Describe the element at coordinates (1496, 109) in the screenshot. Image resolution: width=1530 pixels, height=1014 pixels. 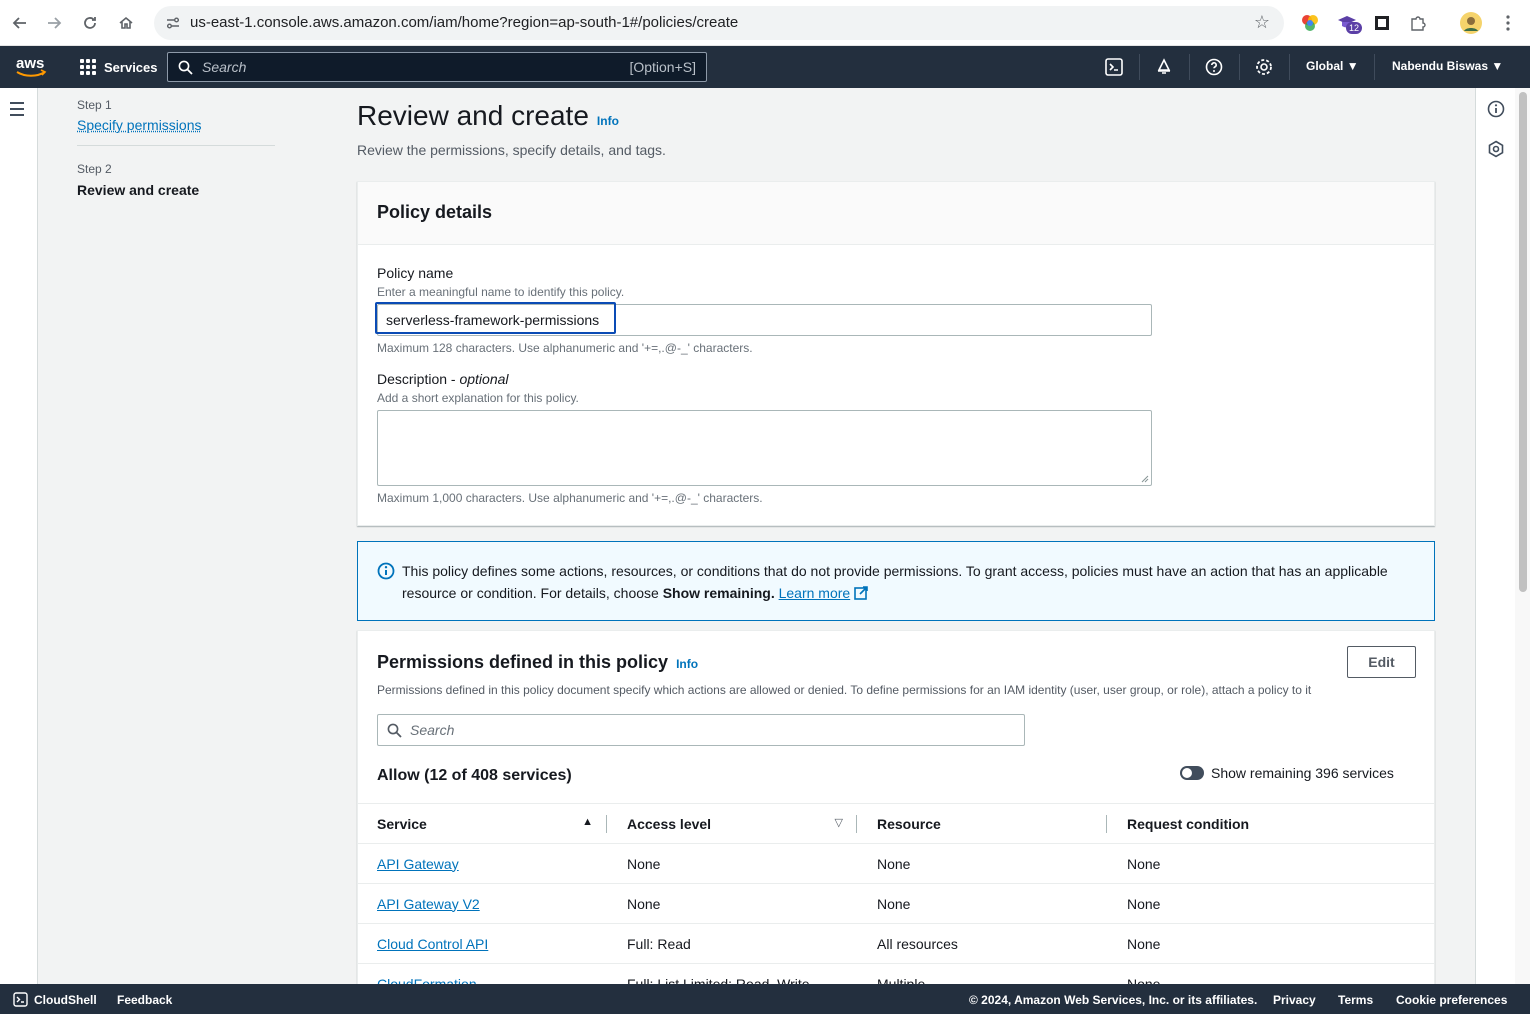
I see `info-panel-icon` at that location.